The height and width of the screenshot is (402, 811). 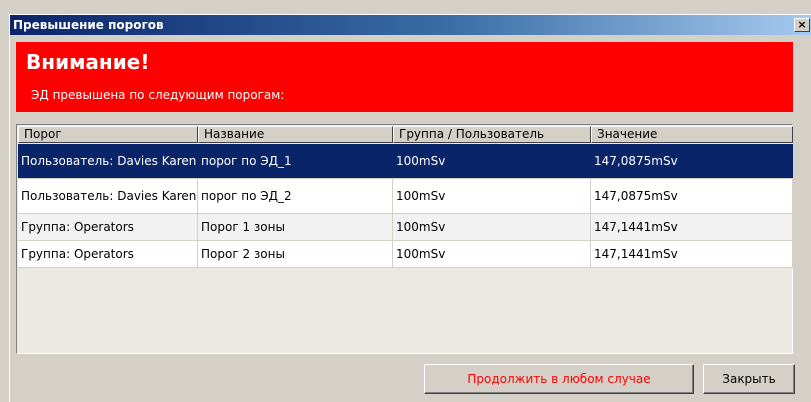 What do you see at coordinates (492, 134) in the screenshot?
I see `column-header-group: Группа / Пользователь` at bounding box center [492, 134].